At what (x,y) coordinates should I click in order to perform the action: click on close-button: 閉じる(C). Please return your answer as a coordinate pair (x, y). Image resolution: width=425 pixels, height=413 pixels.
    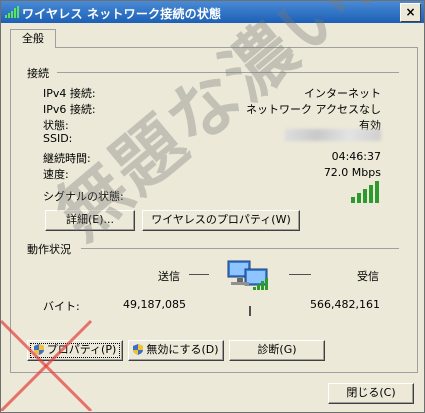
    Looking at the image, I should click on (371, 393).